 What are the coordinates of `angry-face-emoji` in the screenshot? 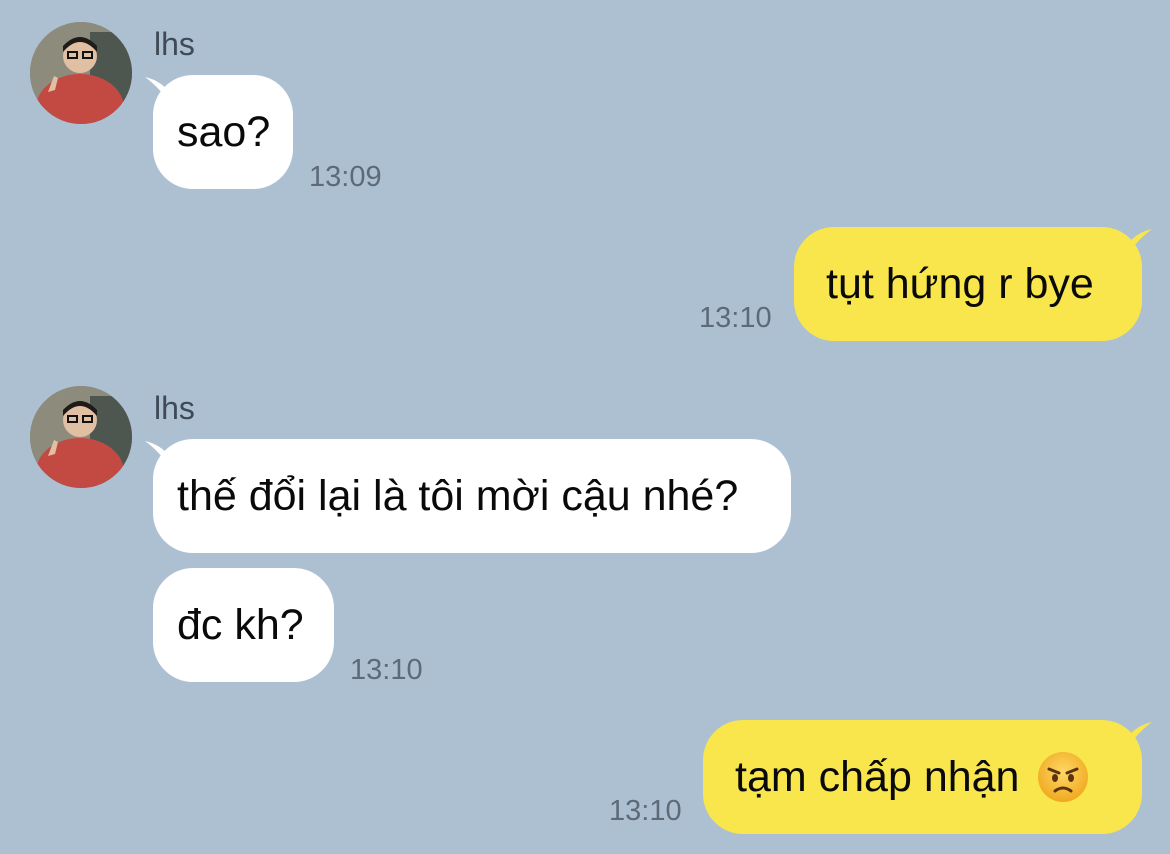 It's located at (1063, 777).